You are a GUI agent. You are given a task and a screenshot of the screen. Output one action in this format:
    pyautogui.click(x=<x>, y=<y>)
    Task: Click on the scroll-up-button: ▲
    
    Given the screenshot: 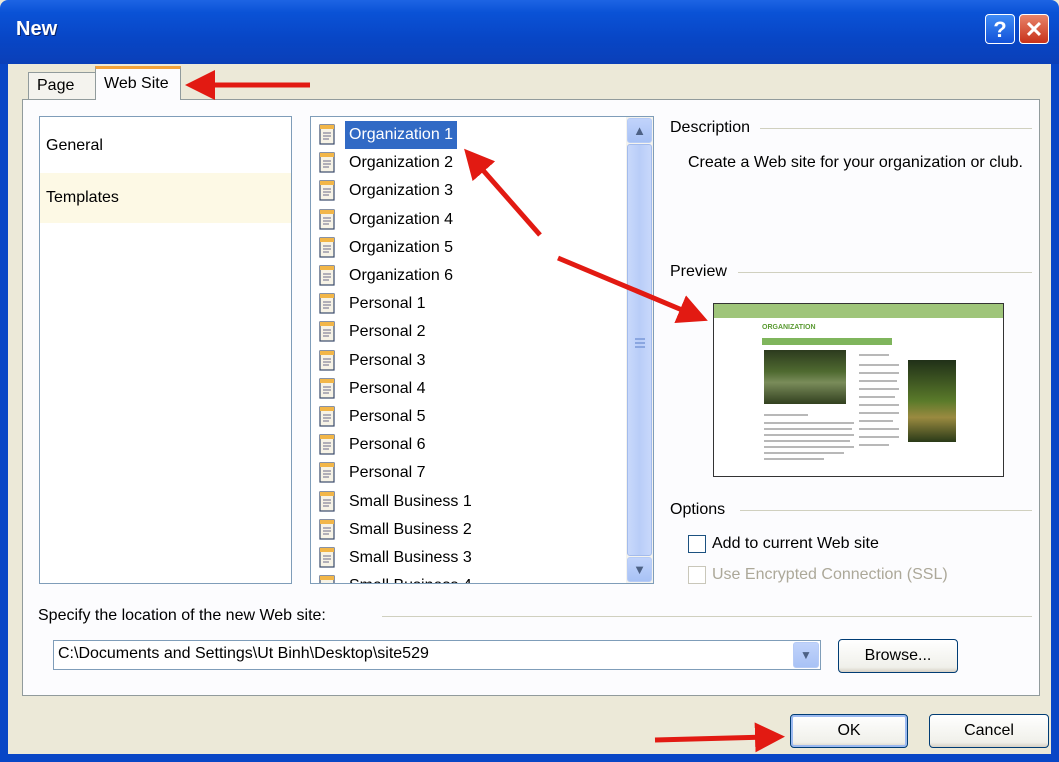 What is the action you would take?
    pyautogui.click(x=639, y=130)
    